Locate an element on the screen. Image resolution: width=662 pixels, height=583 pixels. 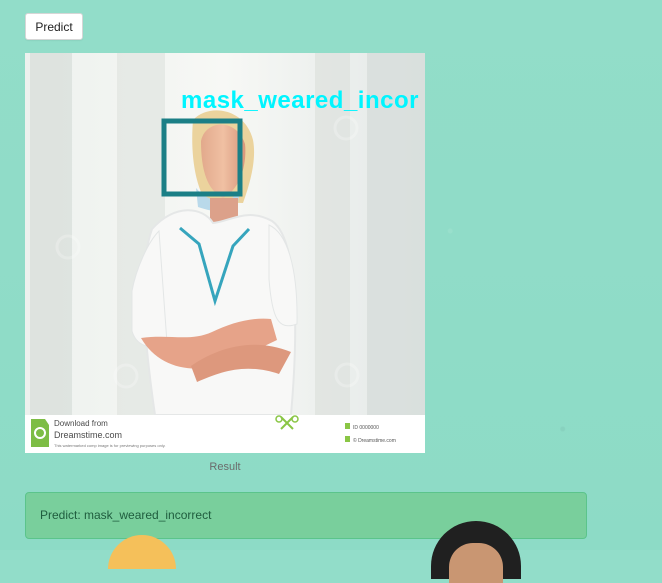
watermark-site-text: Dreamstime.com is located at coordinates (88, 435).